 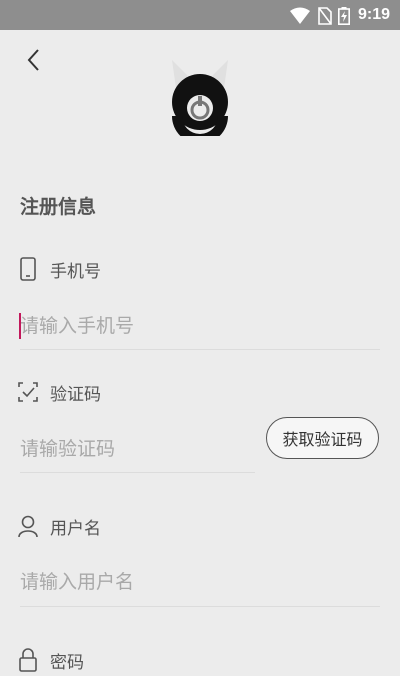 I want to click on status-time: 9:19, so click(x=373, y=14).